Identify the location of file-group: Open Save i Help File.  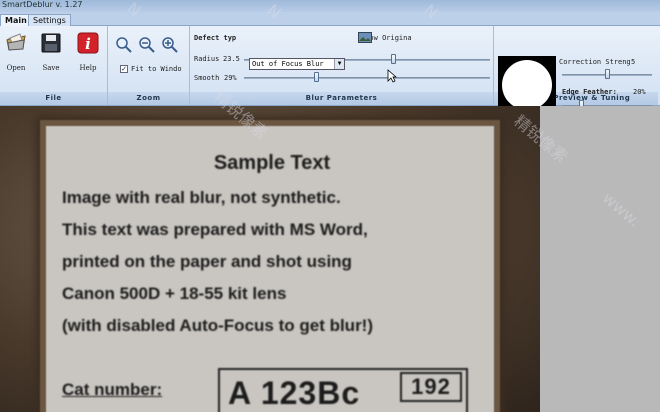
(54, 65).